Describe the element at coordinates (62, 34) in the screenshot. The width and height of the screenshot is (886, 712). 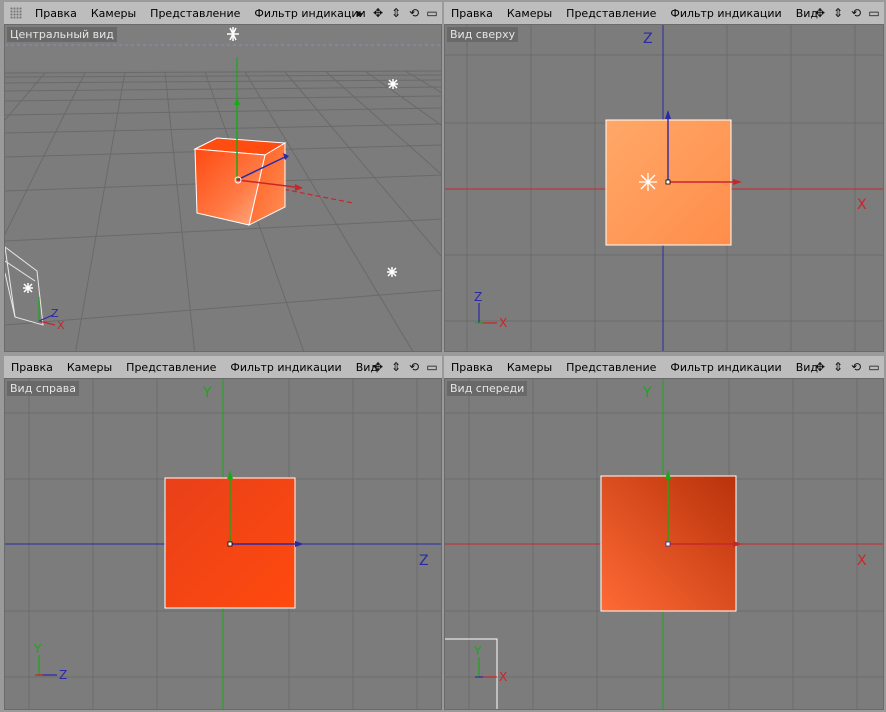
I see `viewport-label-perspective: Центральный вид` at that location.